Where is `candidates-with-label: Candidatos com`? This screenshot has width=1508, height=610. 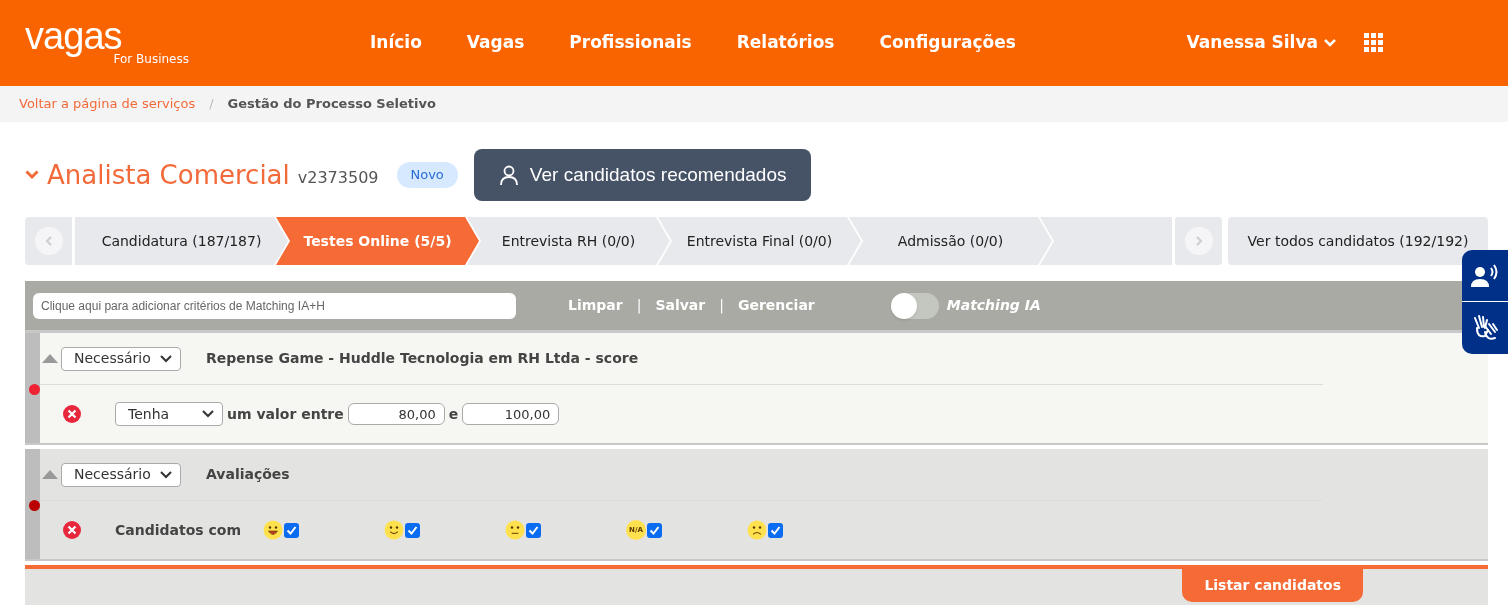
candidates-with-label: Candidatos com is located at coordinates (178, 530).